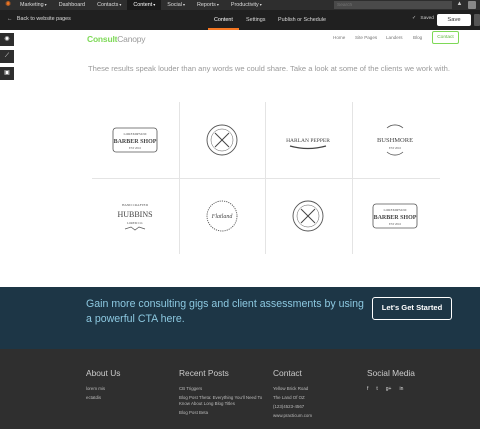 This screenshot has width=480, height=429. What do you see at coordinates (135, 205) in the screenshot?
I see `client-top-text: HAND CRAFTED` at bounding box center [135, 205].